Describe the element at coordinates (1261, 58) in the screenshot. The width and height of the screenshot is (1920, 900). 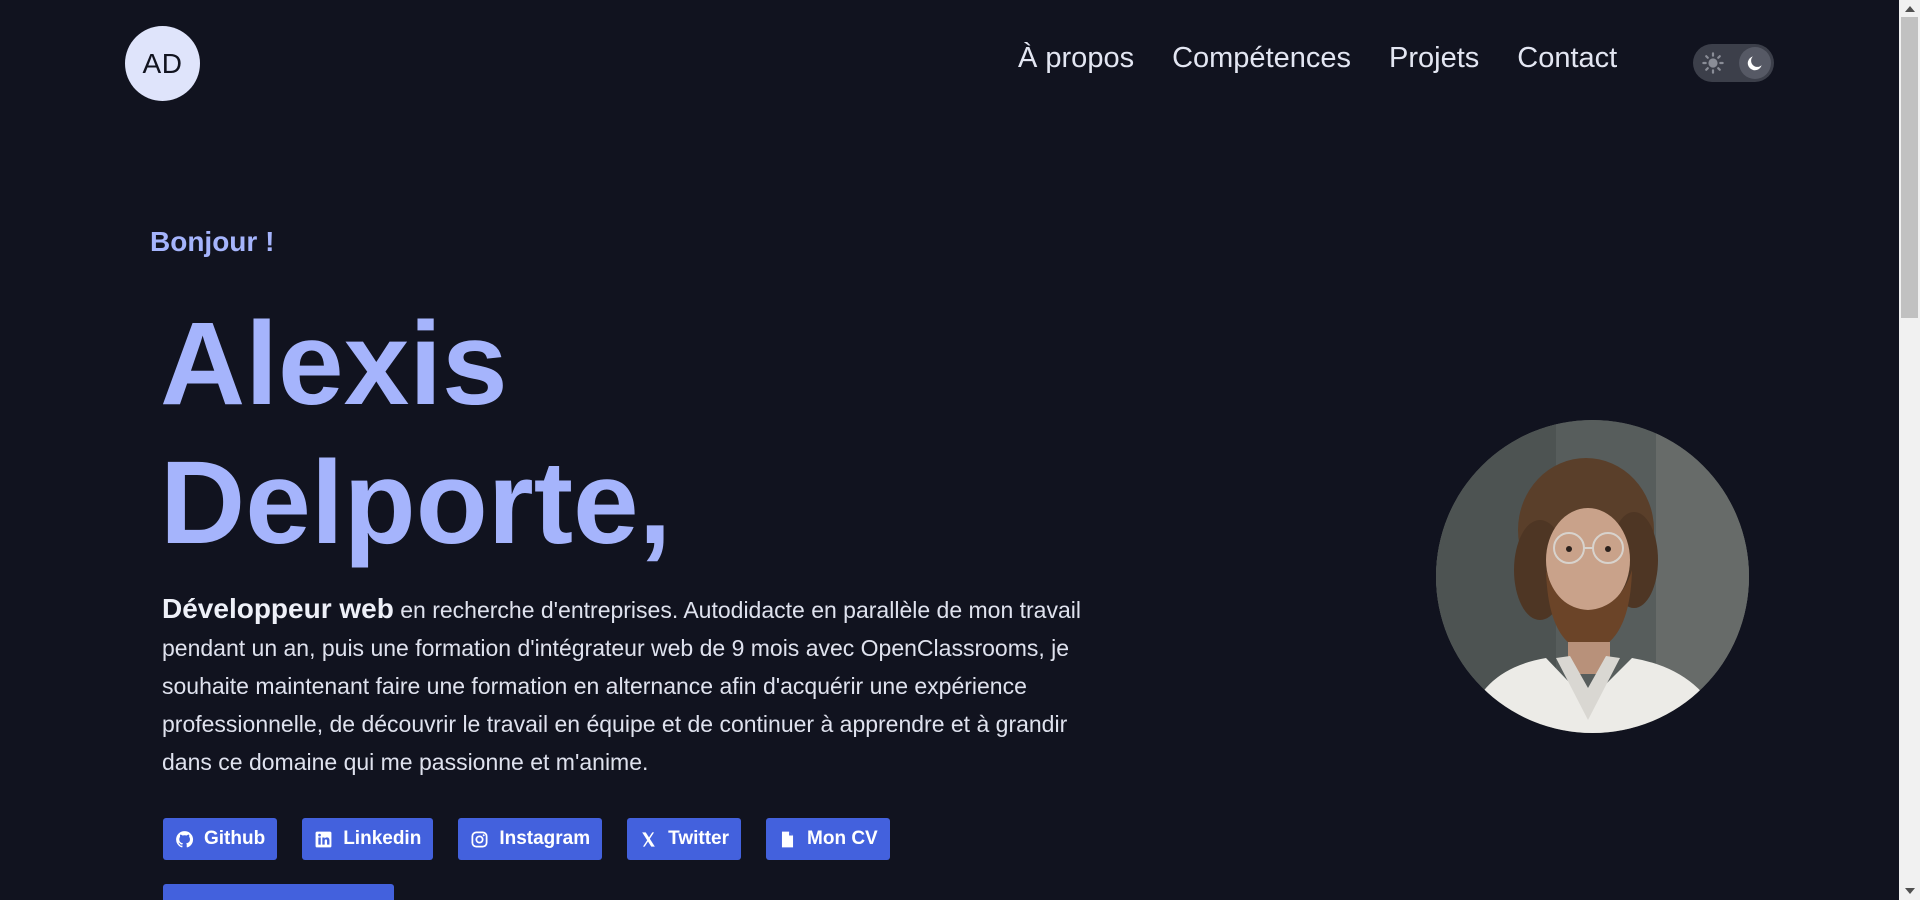
I see `nav-link-competences: Compétences` at that location.